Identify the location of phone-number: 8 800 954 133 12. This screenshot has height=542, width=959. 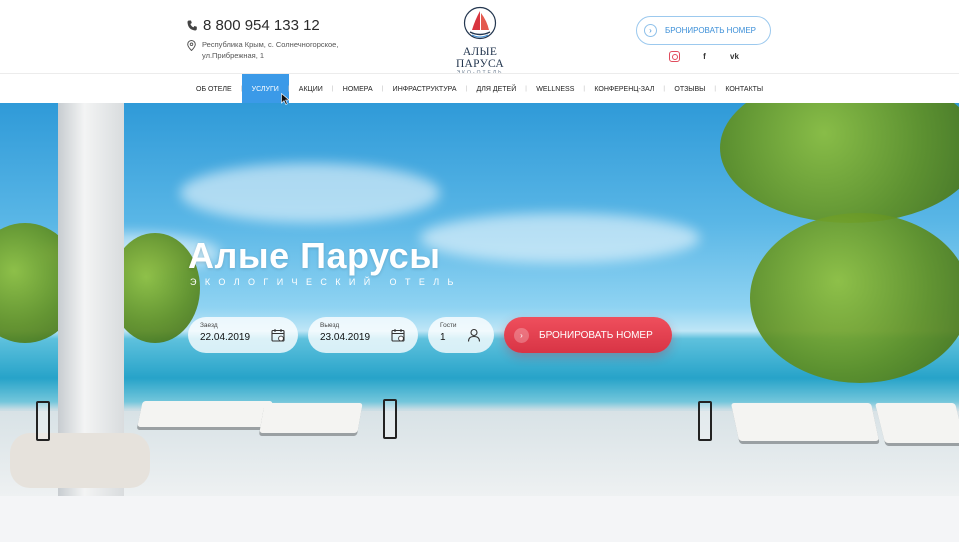
(253, 25).